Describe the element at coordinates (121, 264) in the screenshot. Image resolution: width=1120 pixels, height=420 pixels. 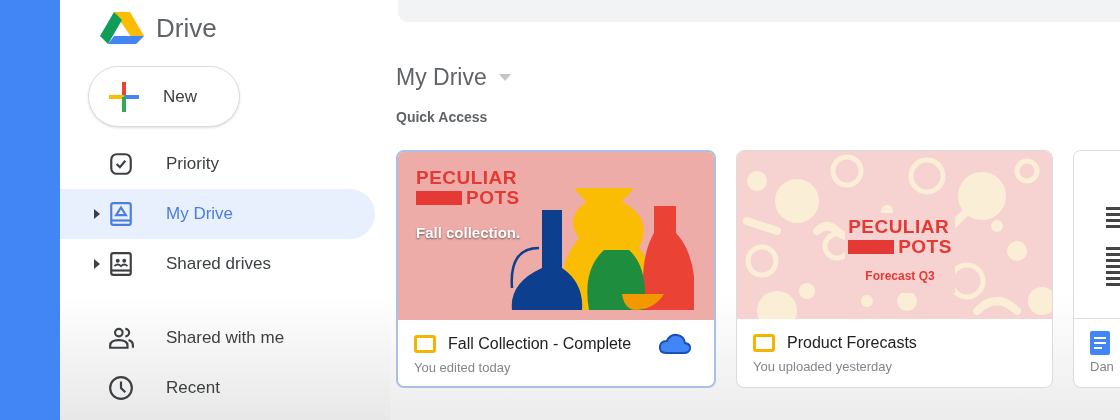
I see `shared-drive-icon` at that location.